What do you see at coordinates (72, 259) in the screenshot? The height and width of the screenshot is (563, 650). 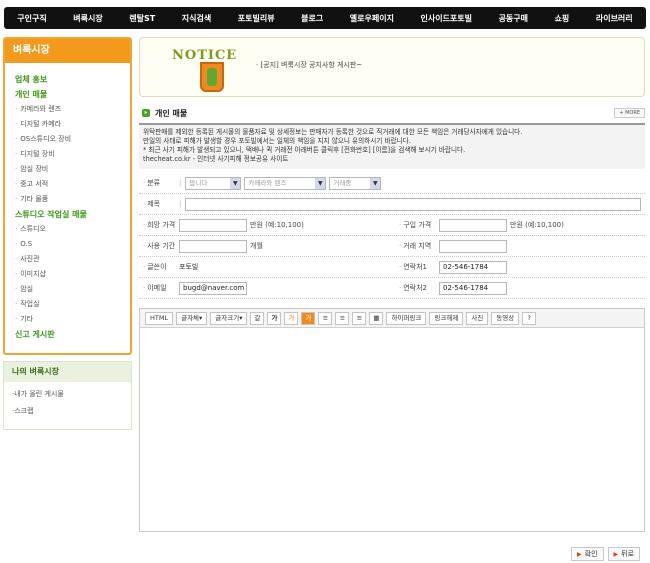 I see `sidebar-item: · 사진관` at bounding box center [72, 259].